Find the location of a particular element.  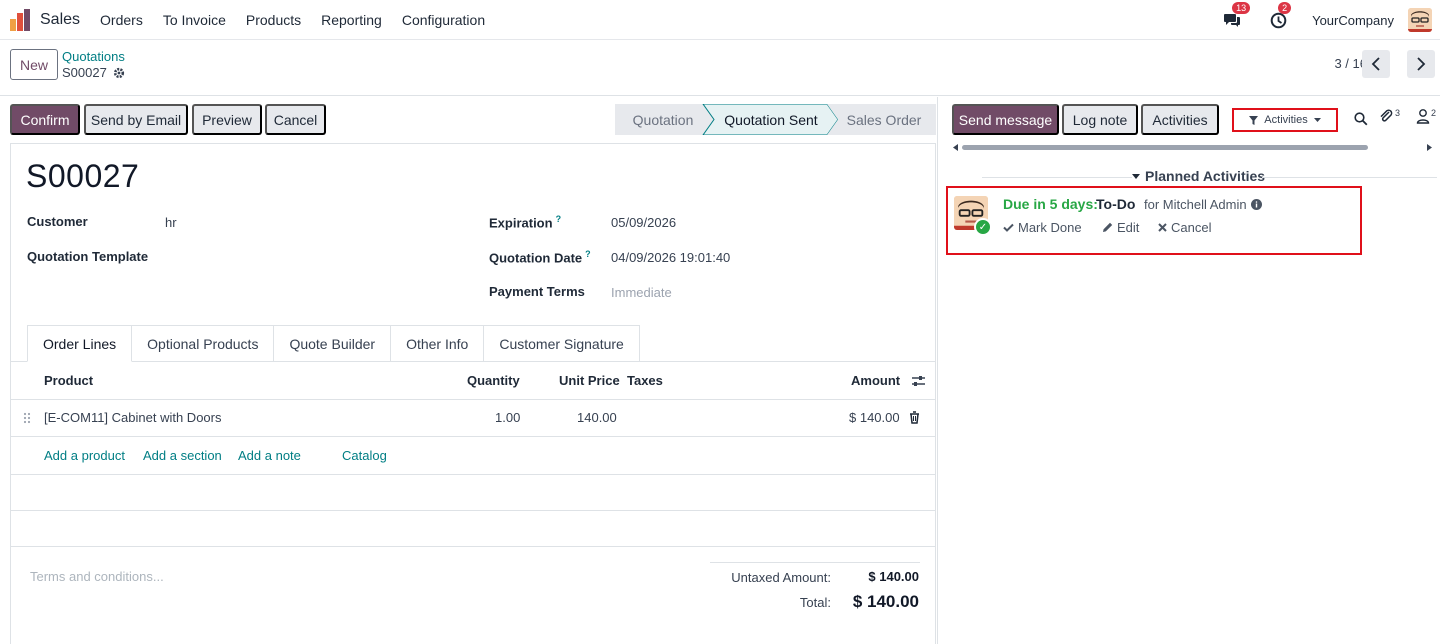

paperclip-icon is located at coordinates (1386, 115).